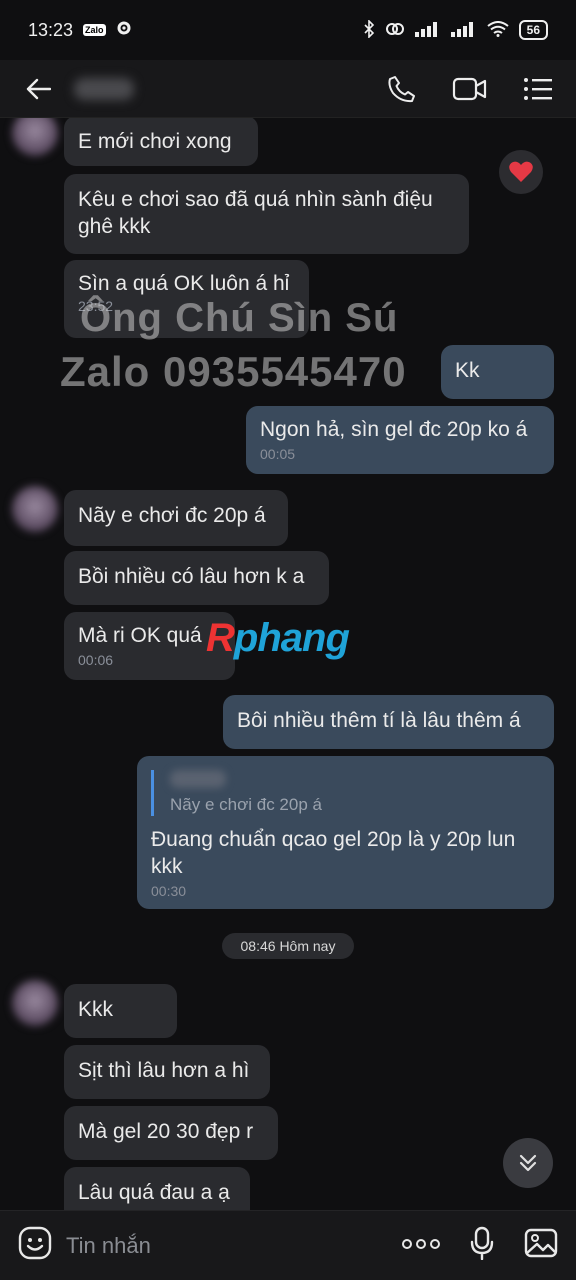  I want to click on send-image-button, so click(541, 1245).